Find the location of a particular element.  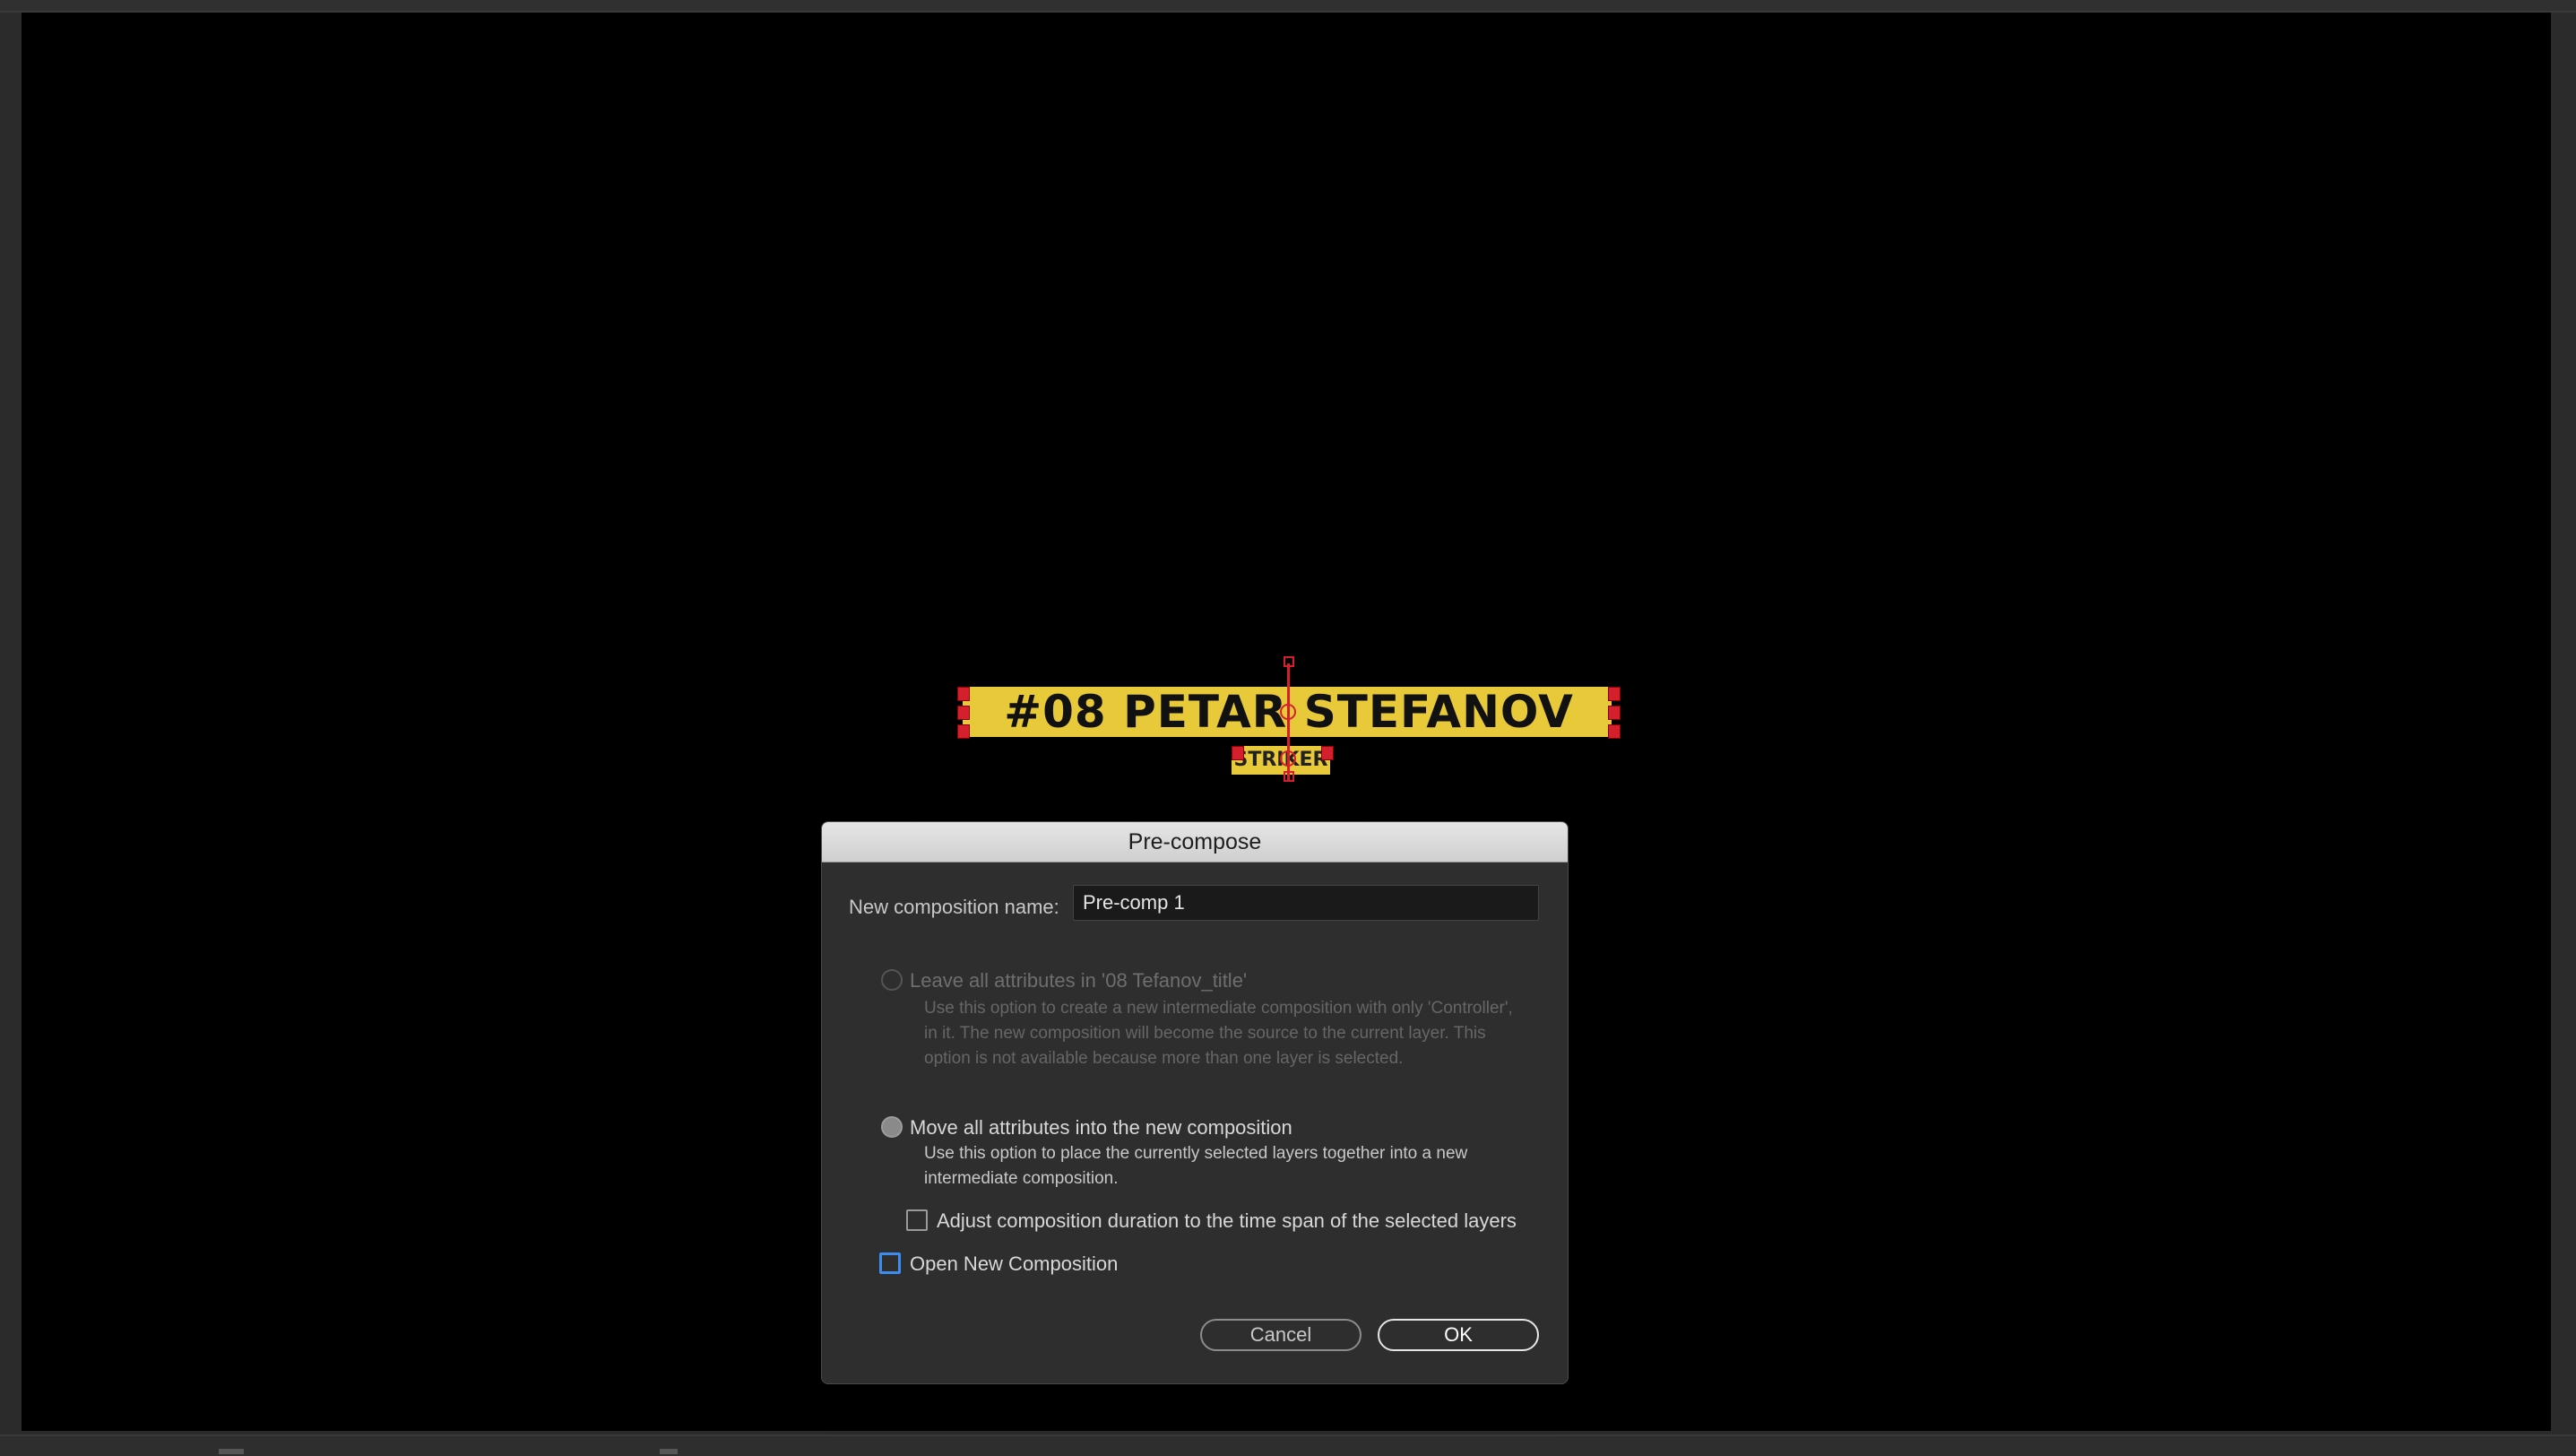

top-panel-edge is located at coordinates (1288, 6).